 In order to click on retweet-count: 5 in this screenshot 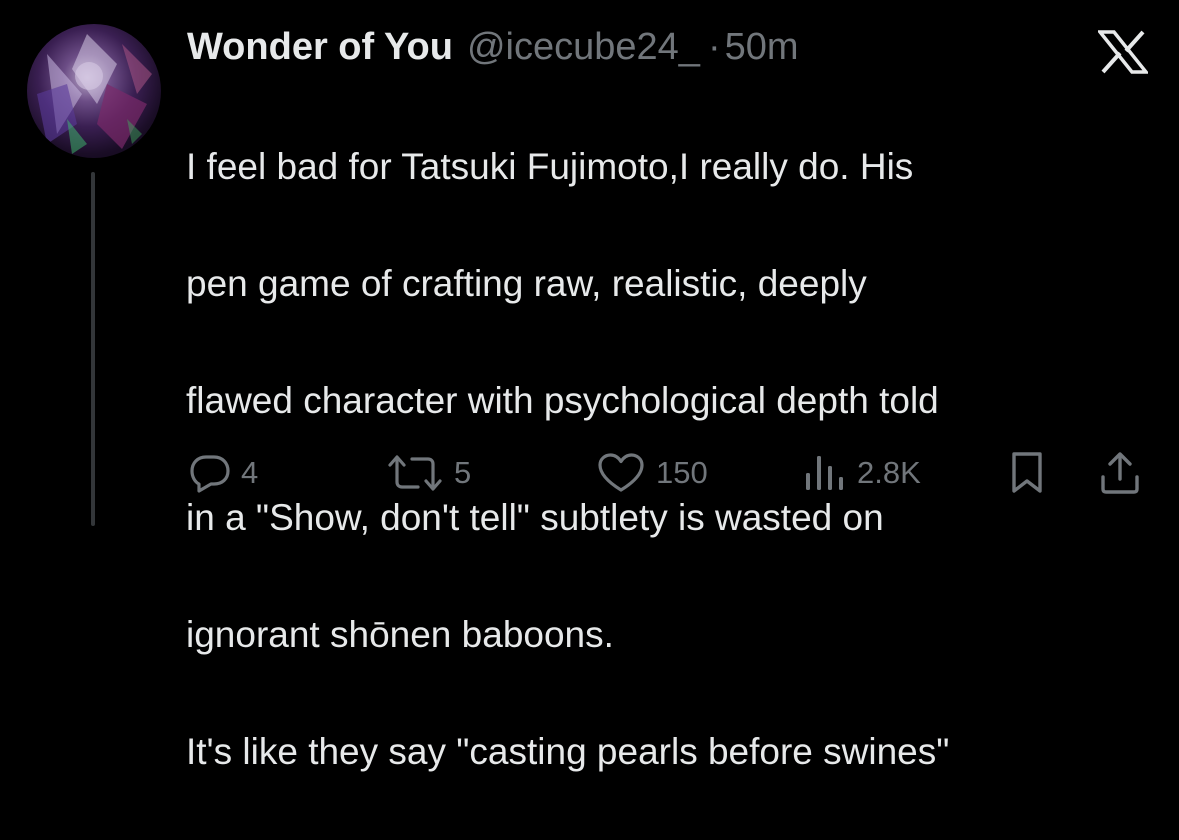, I will do `click(463, 472)`.